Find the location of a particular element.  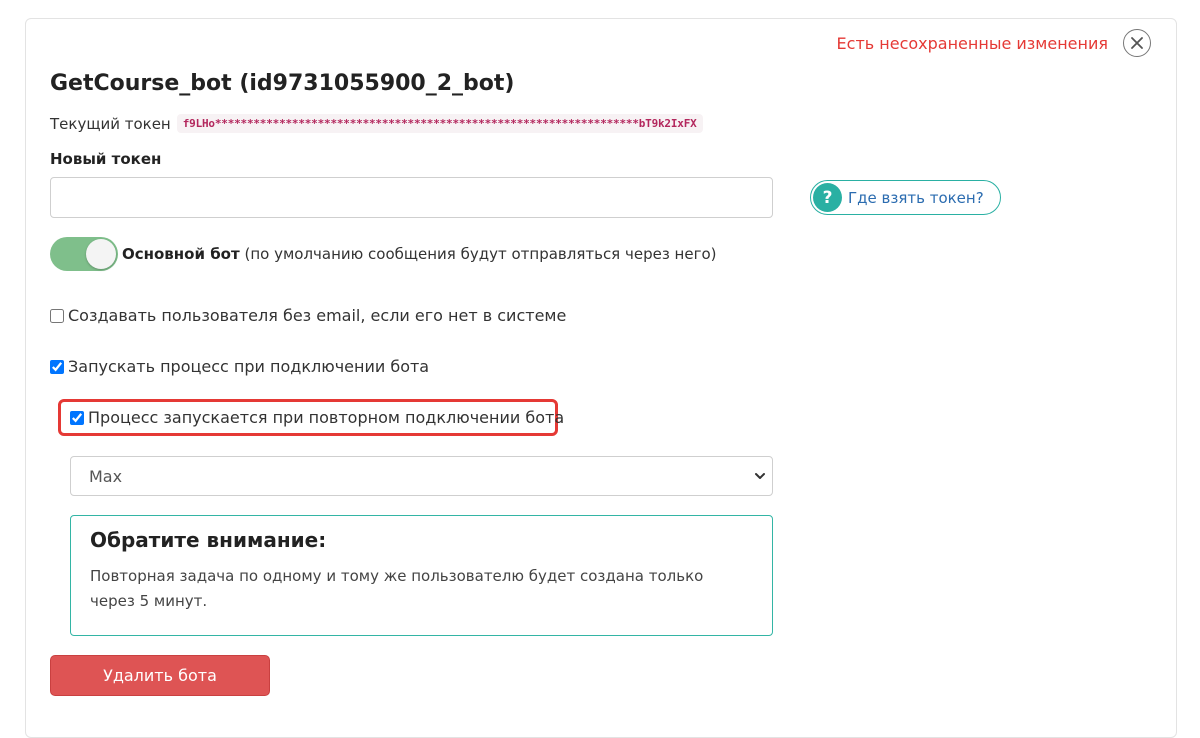

chevron-down-icon is located at coordinates (760, 476).